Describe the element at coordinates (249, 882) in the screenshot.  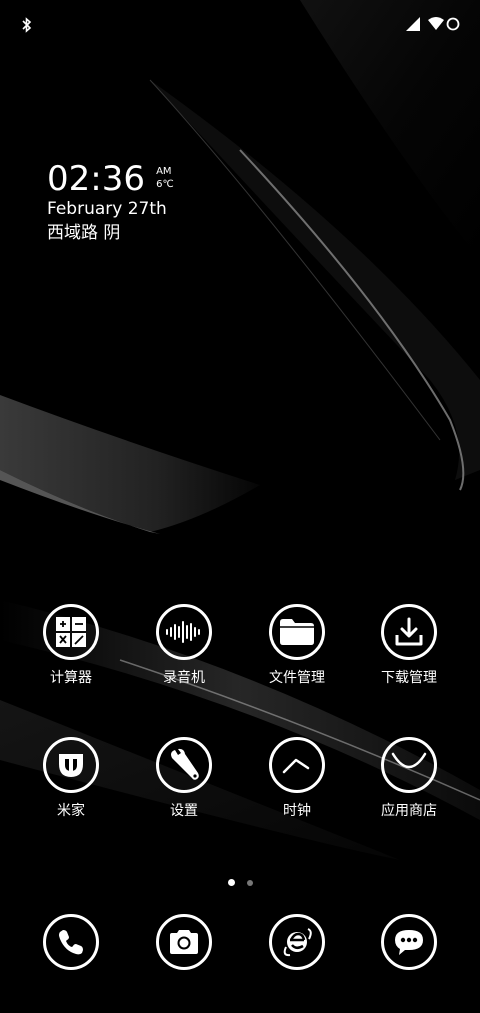
I see `page-dot` at that location.